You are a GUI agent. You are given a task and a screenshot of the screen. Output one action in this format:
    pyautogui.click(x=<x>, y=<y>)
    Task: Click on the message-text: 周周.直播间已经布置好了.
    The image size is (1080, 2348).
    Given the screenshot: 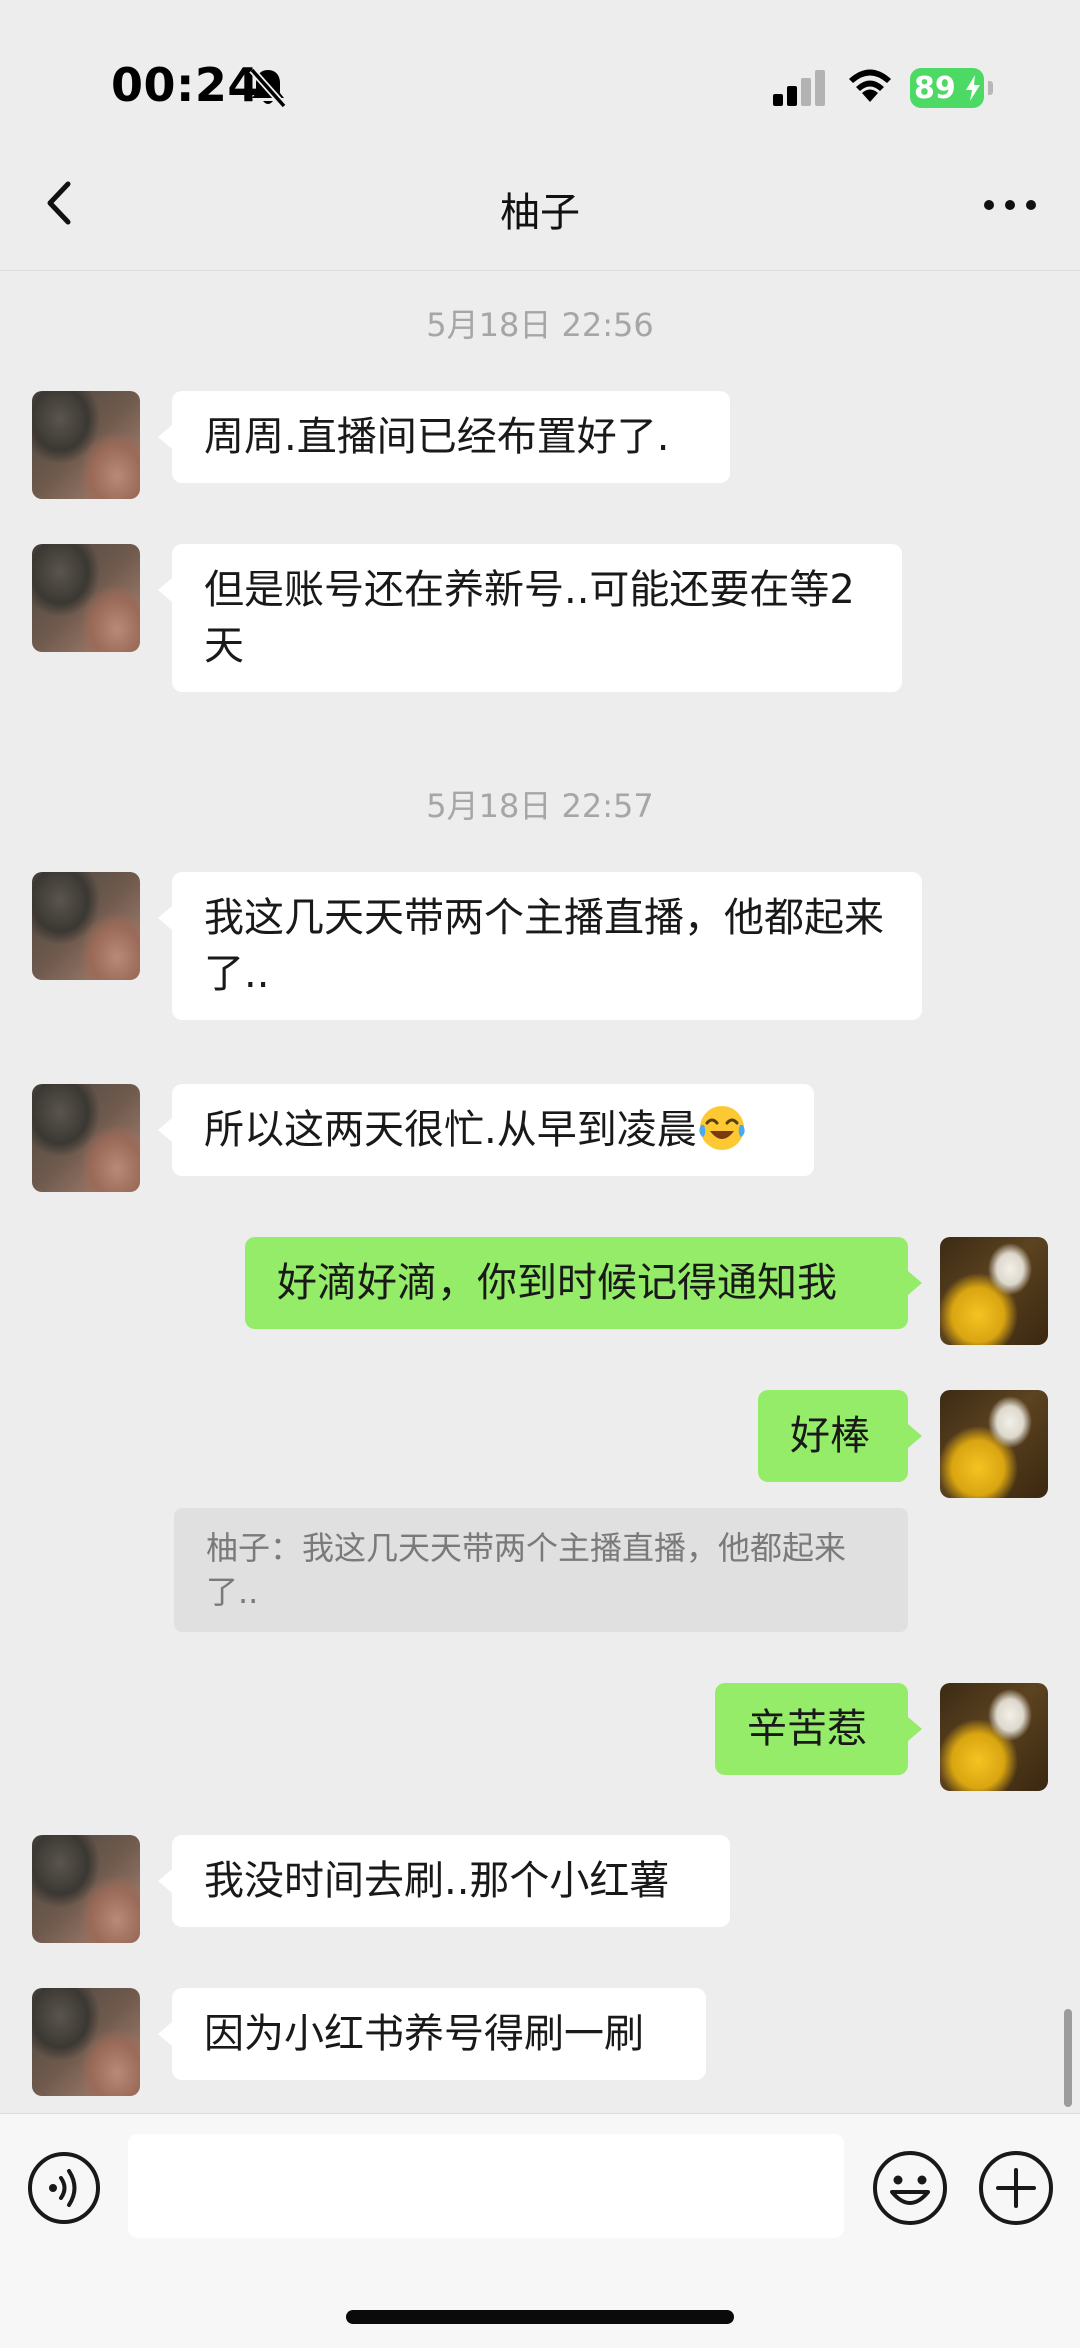 What is the action you would take?
    pyautogui.click(x=437, y=437)
    